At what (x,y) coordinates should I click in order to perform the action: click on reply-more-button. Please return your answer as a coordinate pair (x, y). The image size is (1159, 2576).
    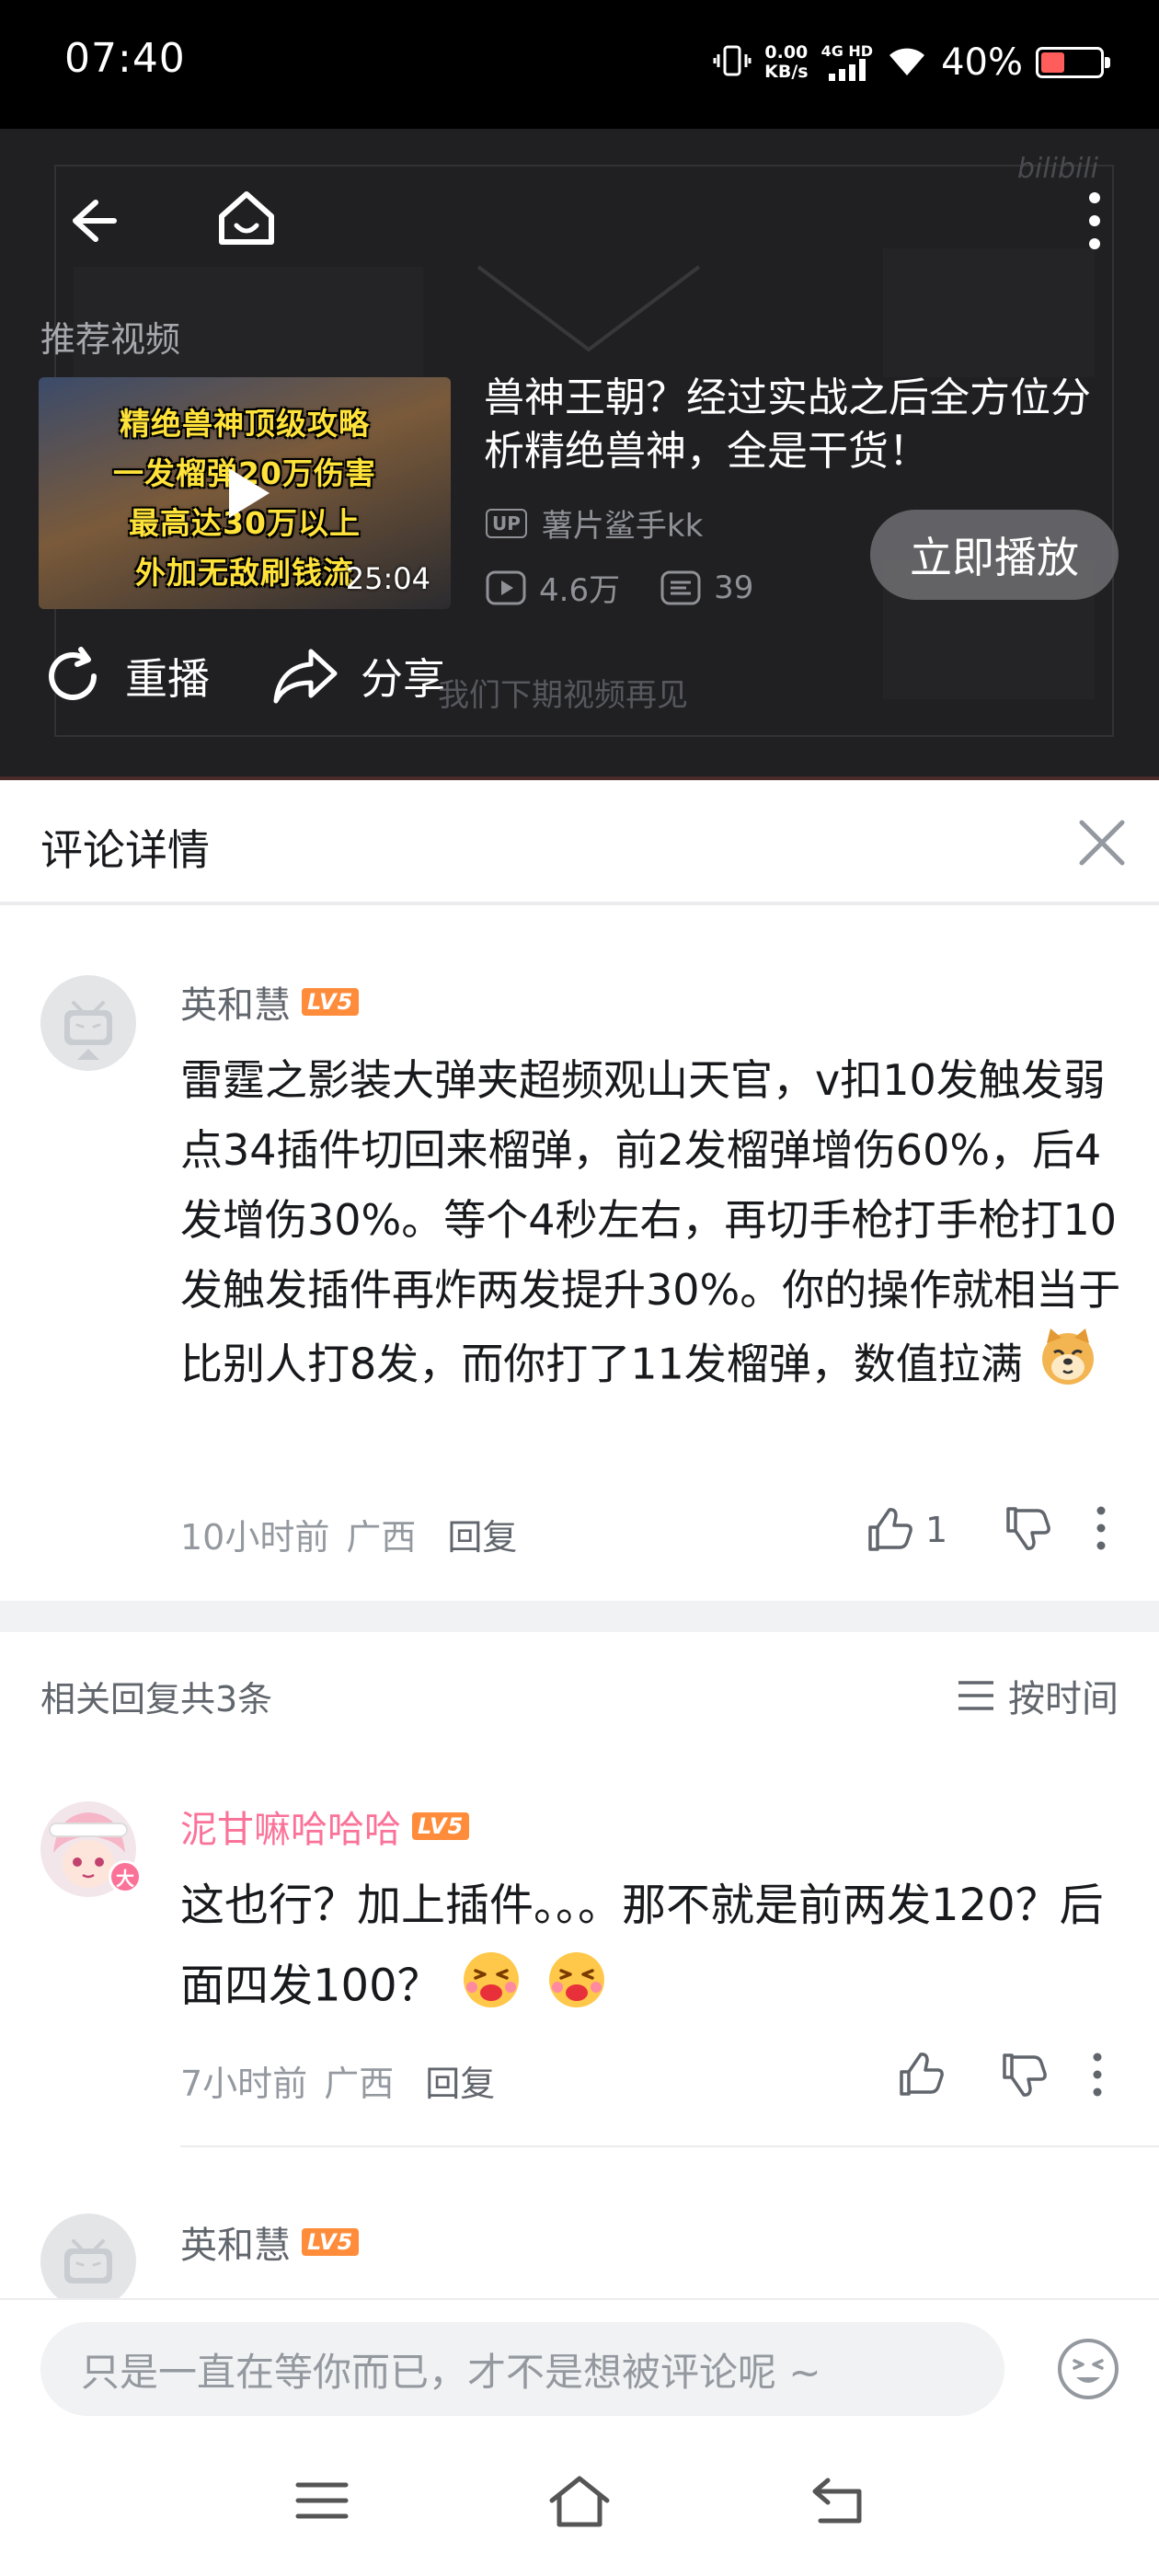
    Looking at the image, I should click on (1097, 2076).